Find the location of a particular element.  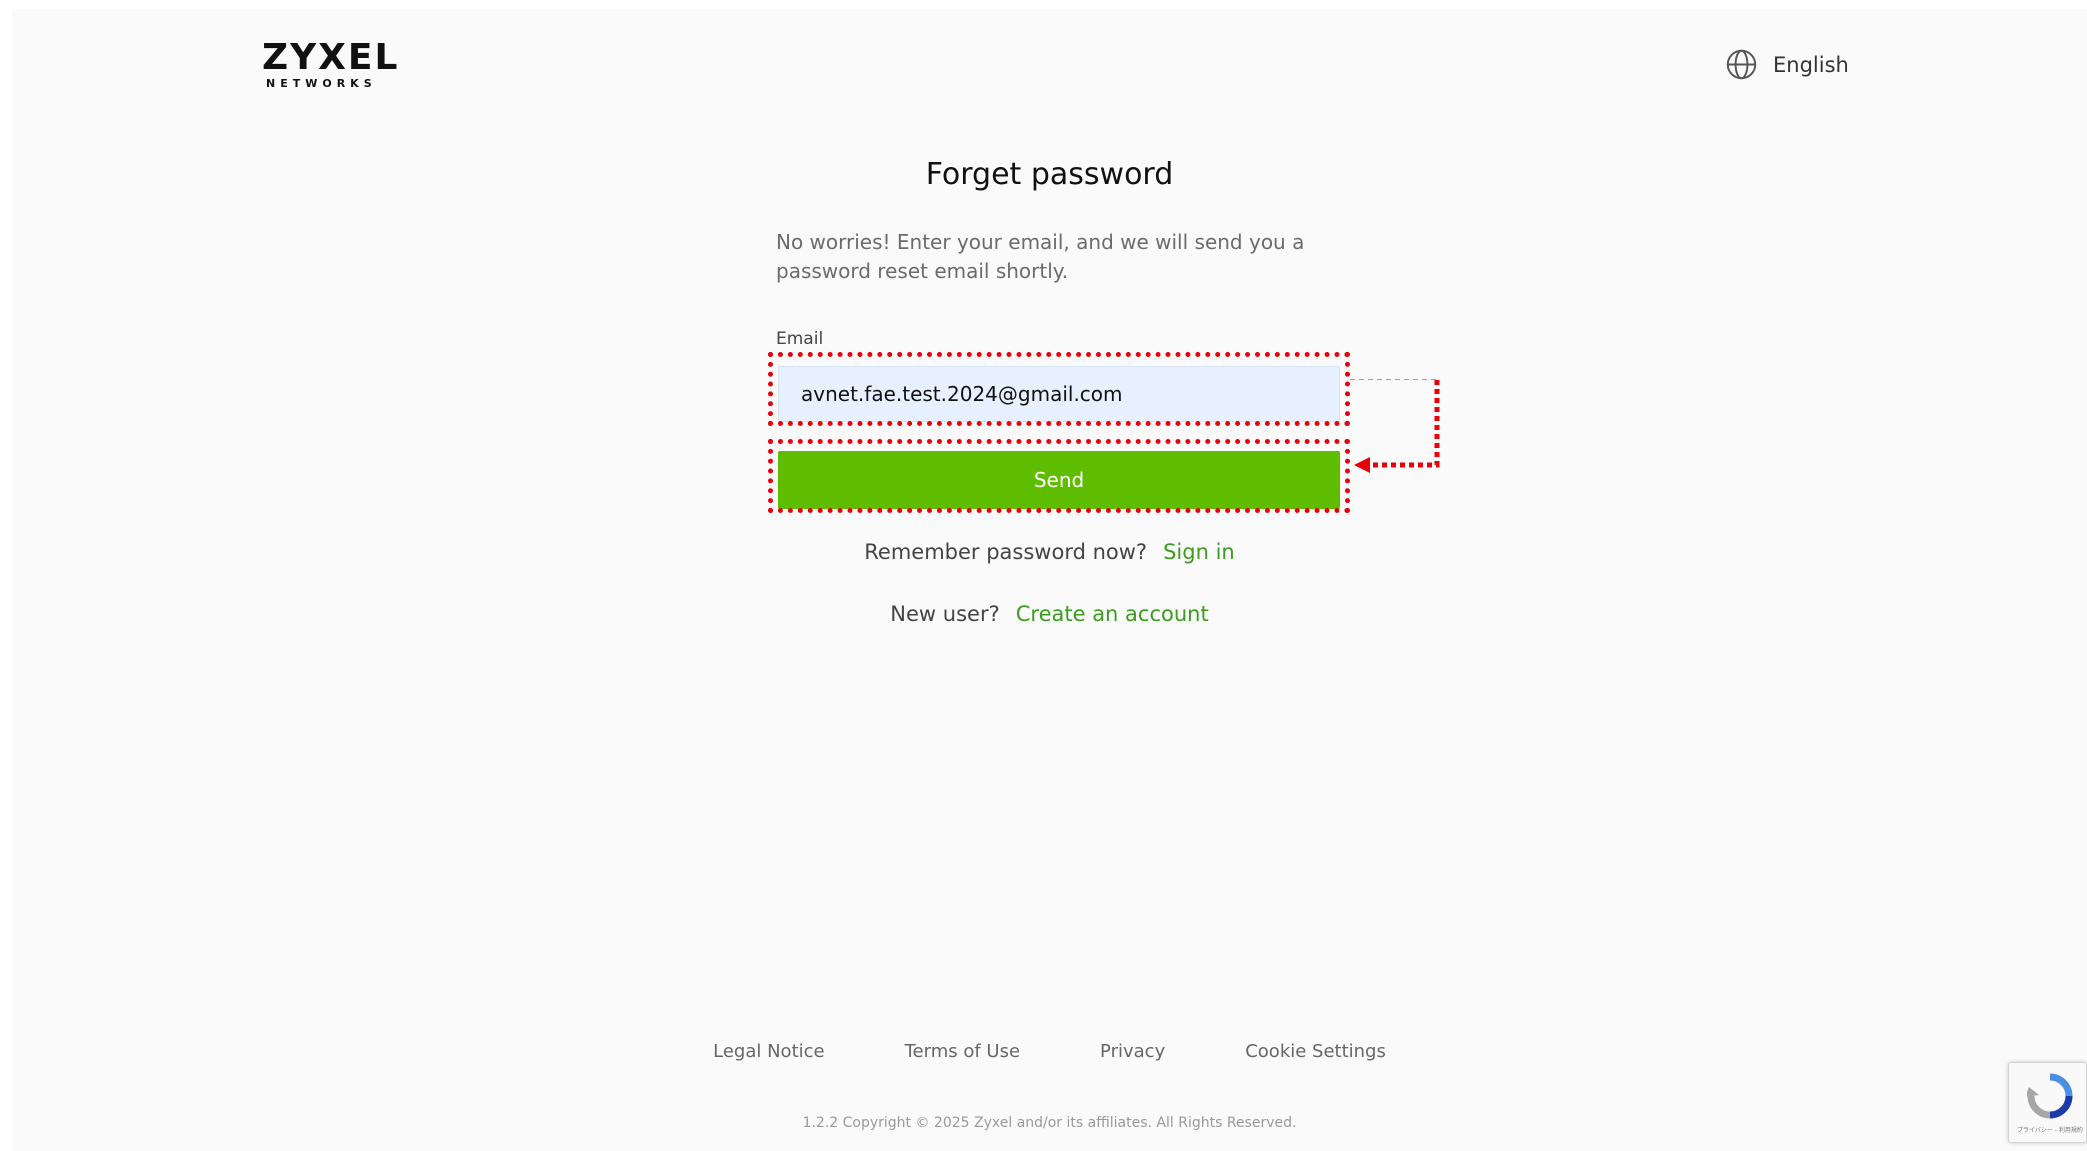

zyxel-logo: ZYXEL NETWORKS is located at coordinates (331, 64).